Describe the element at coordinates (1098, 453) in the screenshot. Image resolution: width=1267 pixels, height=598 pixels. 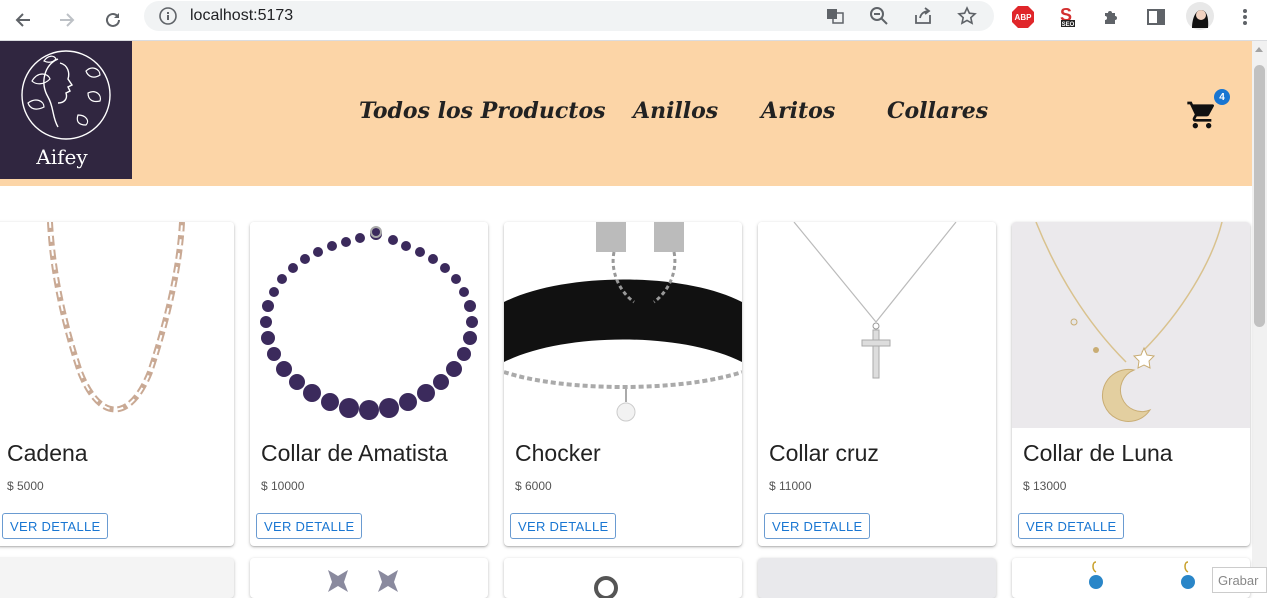
I see `product-name: Collar de Luna` at that location.